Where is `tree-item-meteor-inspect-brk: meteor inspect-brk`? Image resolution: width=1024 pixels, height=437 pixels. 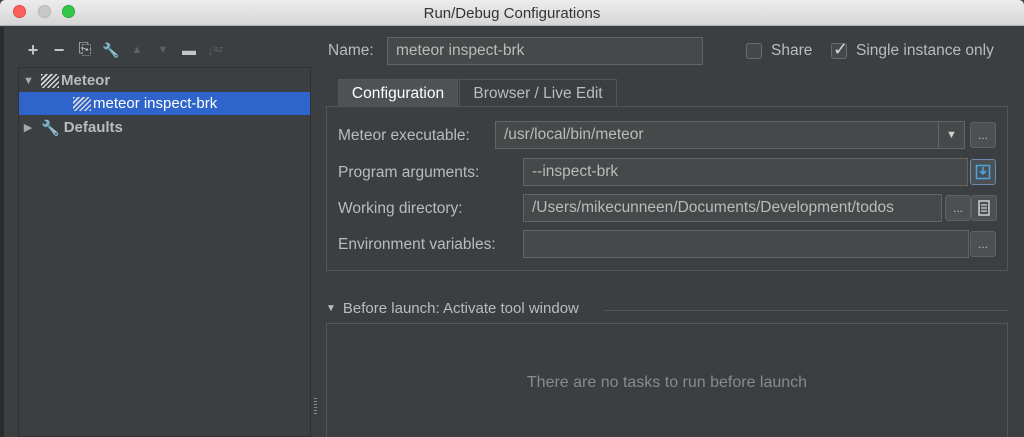 tree-item-meteor-inspect-brk: meteor inspect-brk is located at coordinates (164, 103).